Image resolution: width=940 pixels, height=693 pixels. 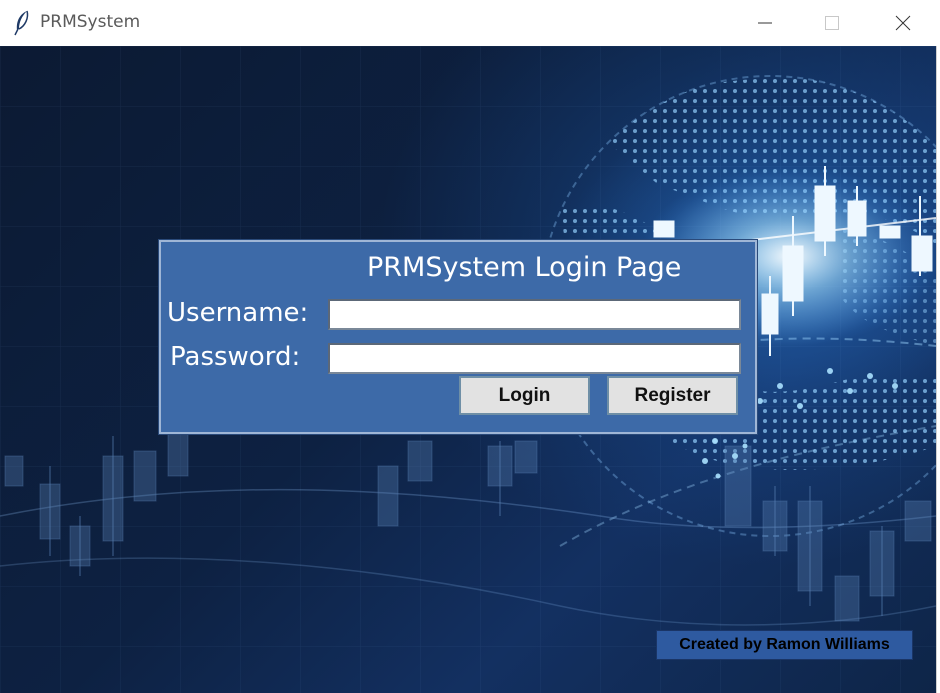 What do you see at coordinates (784, 645) in the screenshot?
I see `credit-label: Created by Ramon Williams` at bounding box center [784, 645].